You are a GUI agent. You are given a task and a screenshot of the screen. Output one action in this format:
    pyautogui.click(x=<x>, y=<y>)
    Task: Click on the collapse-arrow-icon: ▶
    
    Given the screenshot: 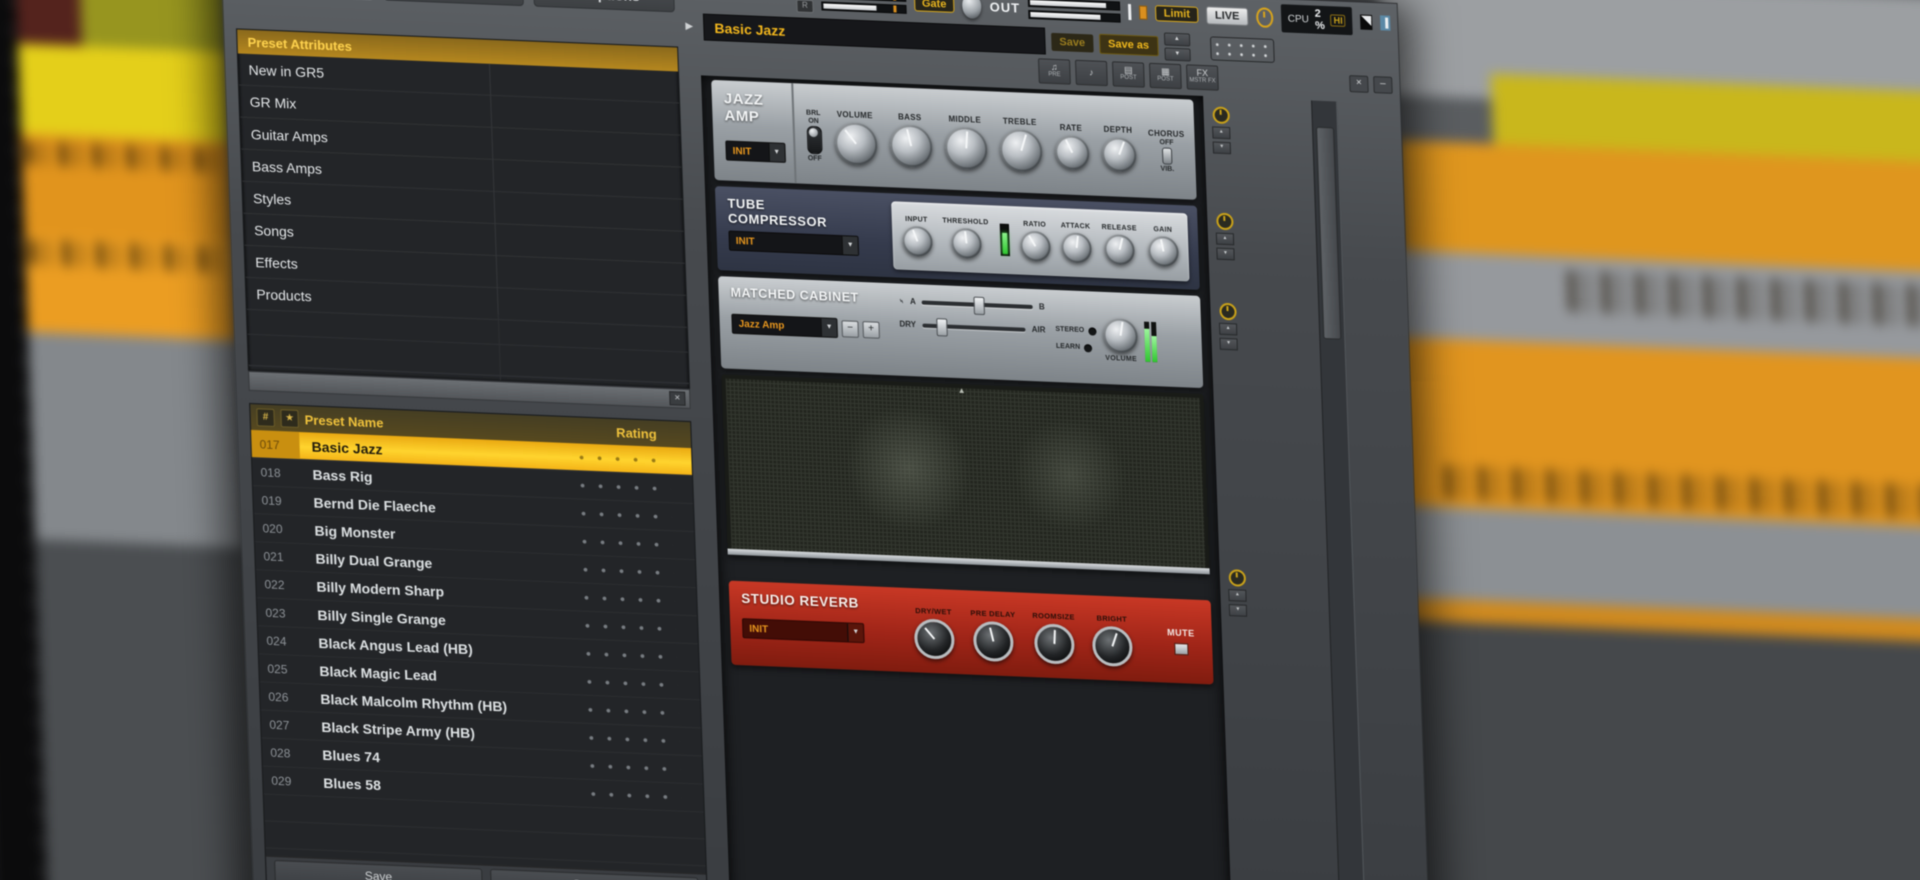 What is the action you would take?
    pyautogui.click(x=691, y=27)
    